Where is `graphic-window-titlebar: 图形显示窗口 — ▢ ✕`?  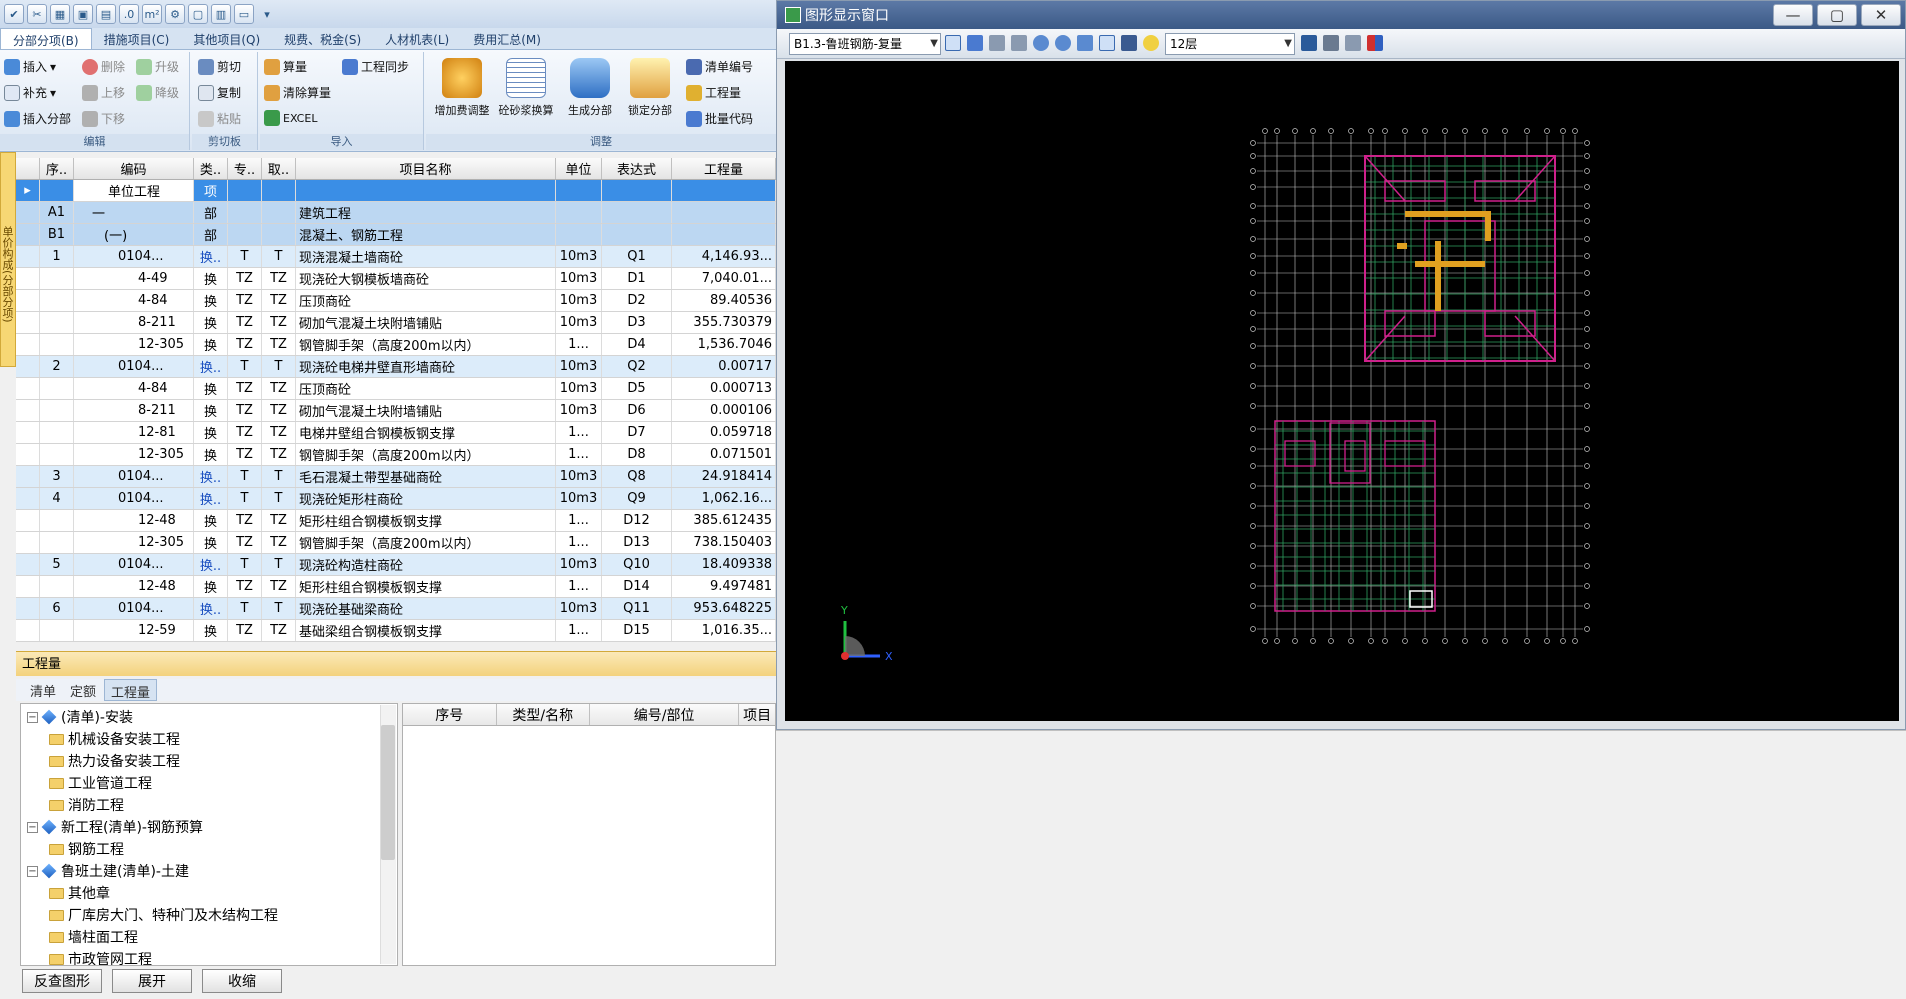 graphic-window-titlebar: 图形显示窗口 — ▢ ✕ is located at coordinates (1341, 15).